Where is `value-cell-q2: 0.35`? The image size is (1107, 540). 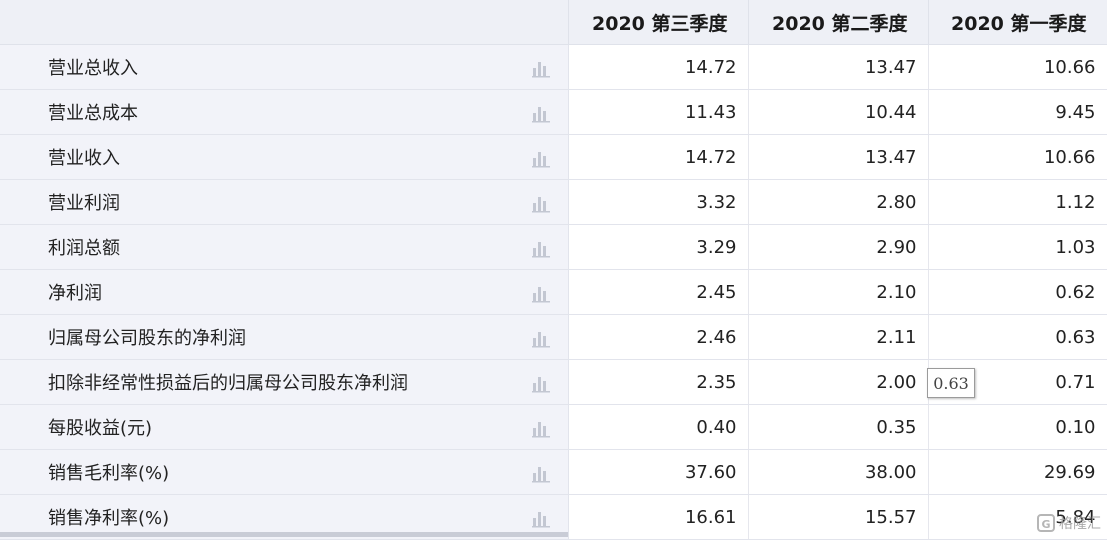 value-cell-q2: 0.35 is located at coordinates (838, 427).